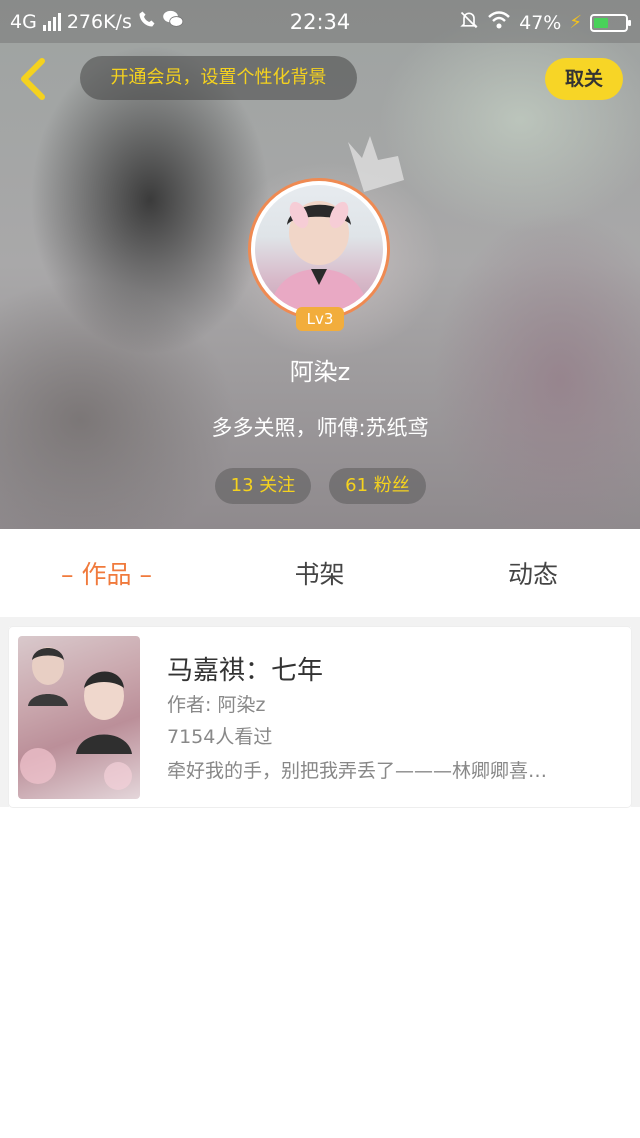 This screenshot has height=1138, width=640. Describe the element at coordinates (469, 22) in the screenshot. I see `mute-bell-icon` at that location.